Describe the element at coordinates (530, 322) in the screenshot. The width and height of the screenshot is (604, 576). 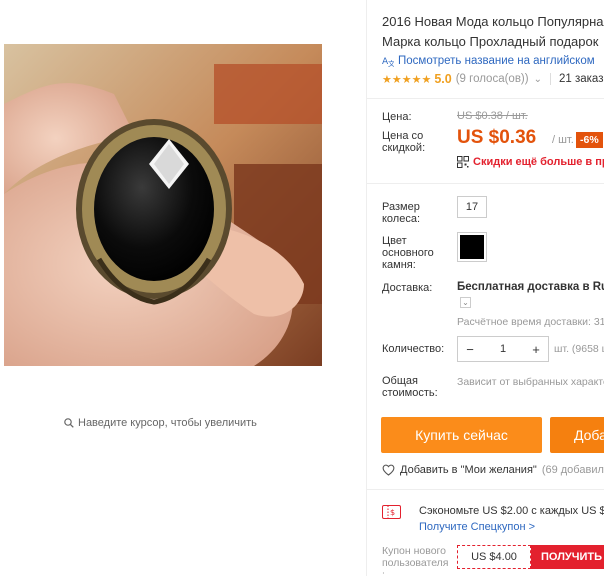
I see `delivery-time: Расчётное время доставки: 31-36 дней` at that location.